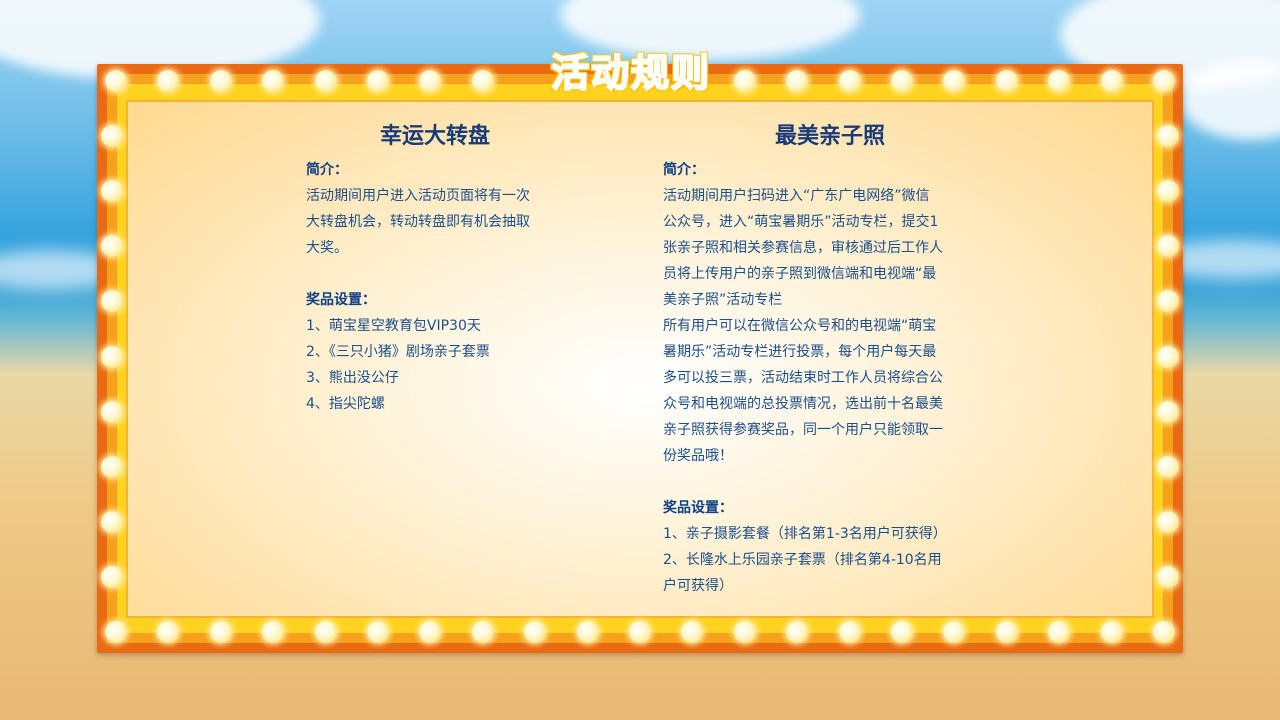  I want to click on left-prize-item: 4、指尖陀螺, so click(345, 404).